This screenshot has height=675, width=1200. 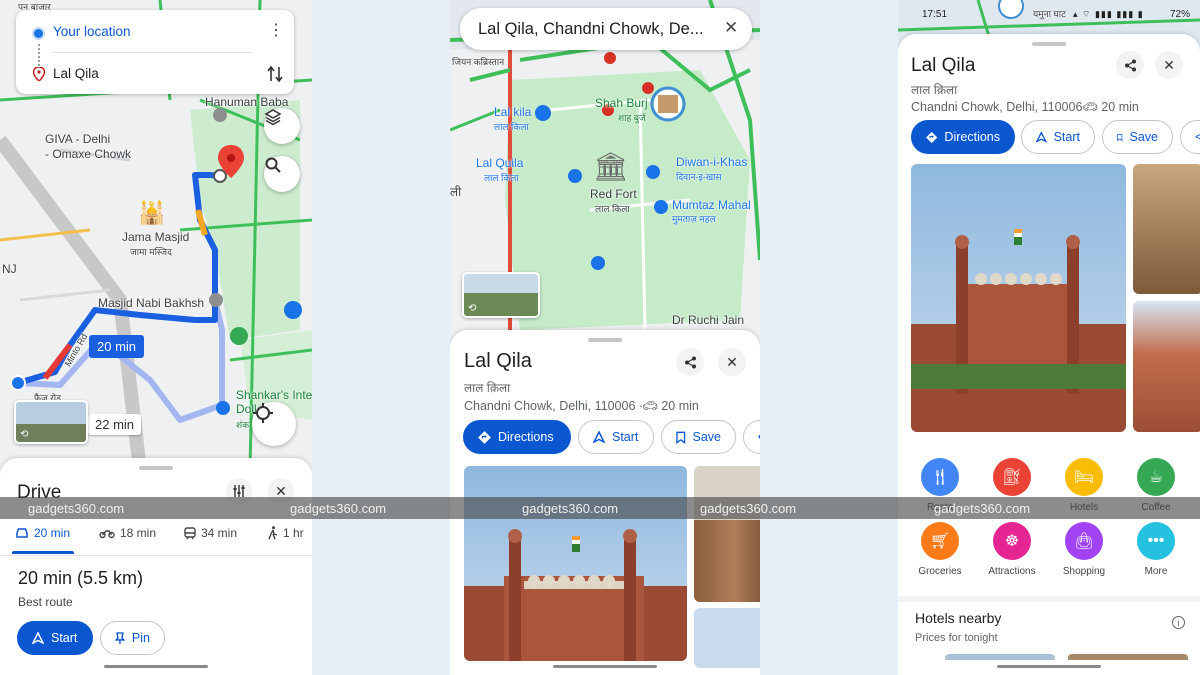 I want to click on home-indicator, so click(x=1049, y=666).